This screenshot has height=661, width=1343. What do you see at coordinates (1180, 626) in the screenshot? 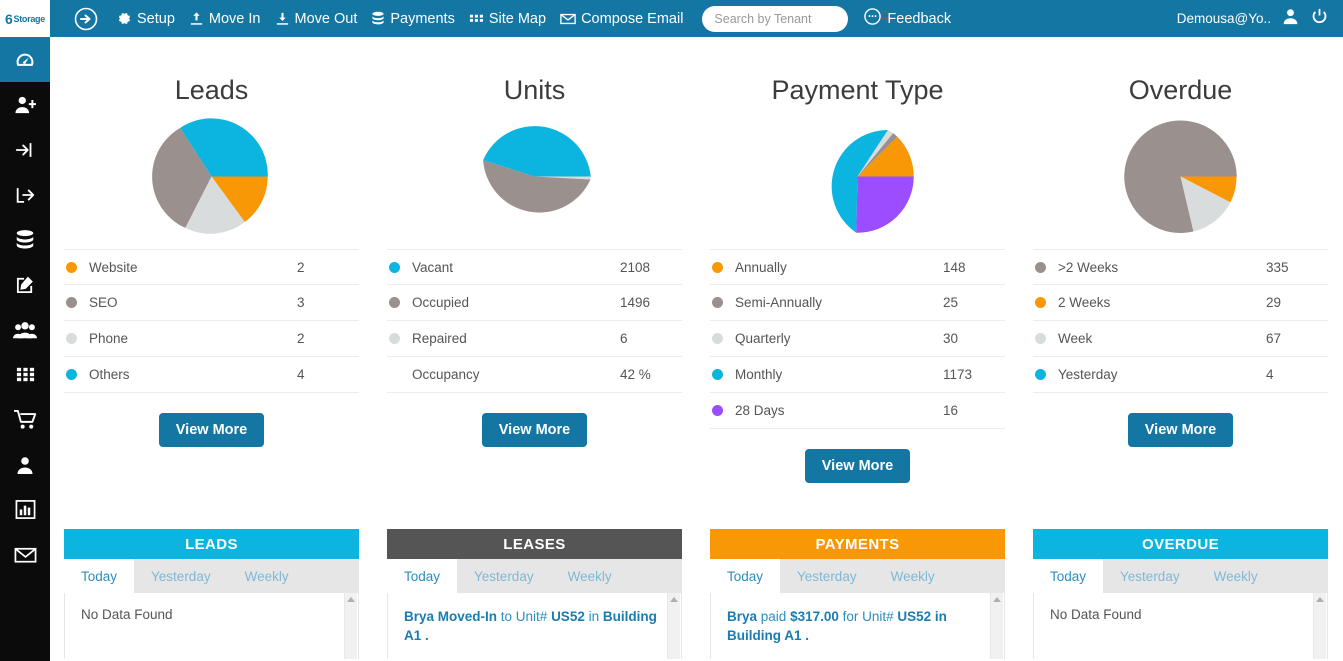
I see `card-body-overdue: No Data Found` at bounding box center [1180, 626].